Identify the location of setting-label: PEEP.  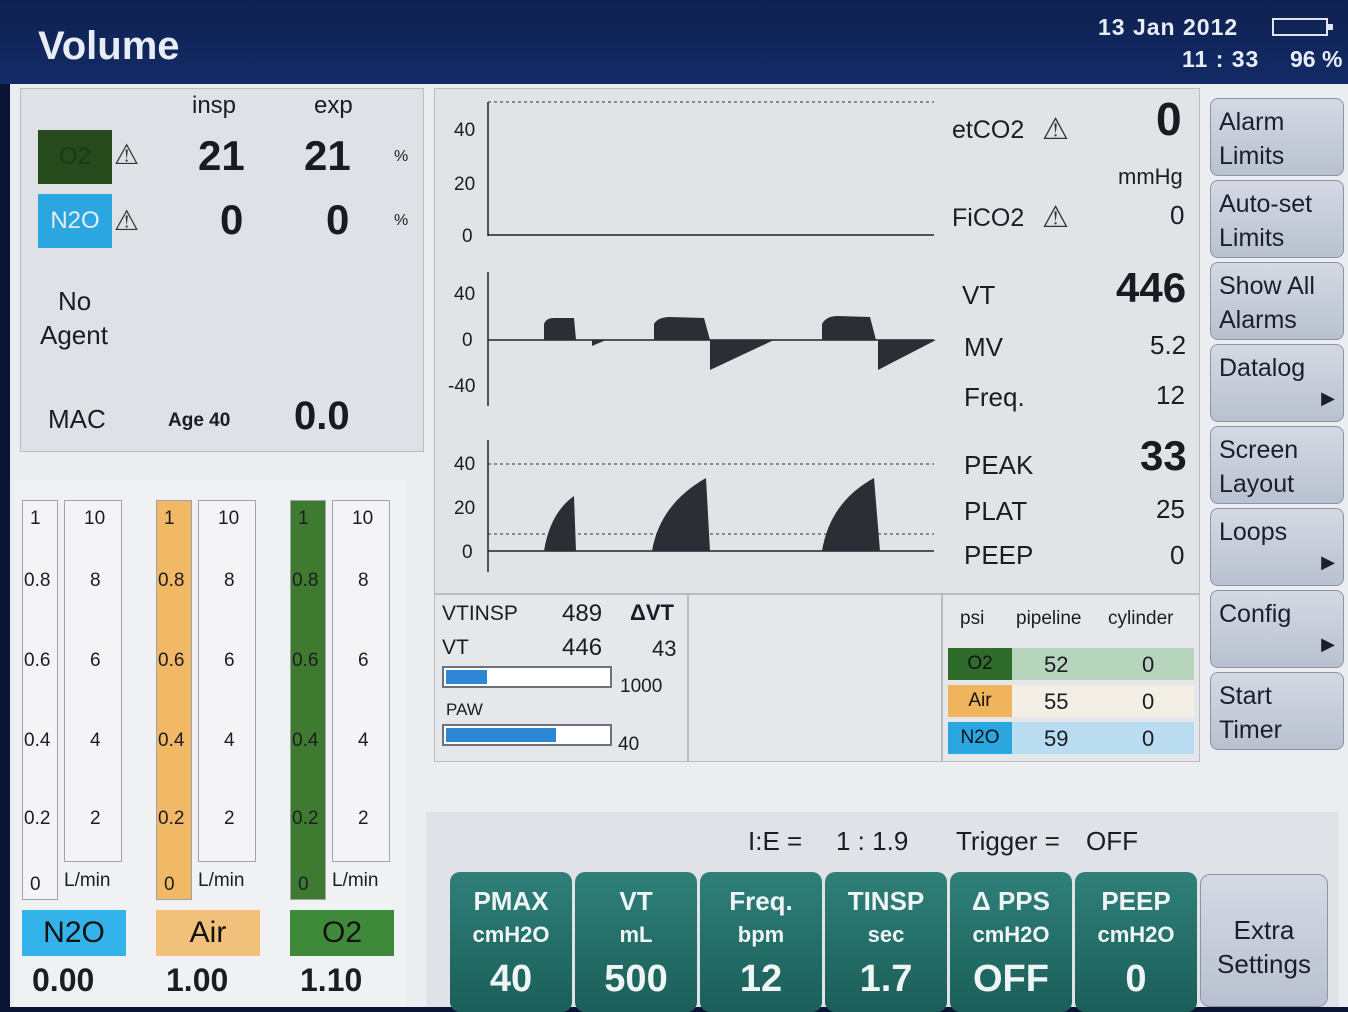
(1136, 901).